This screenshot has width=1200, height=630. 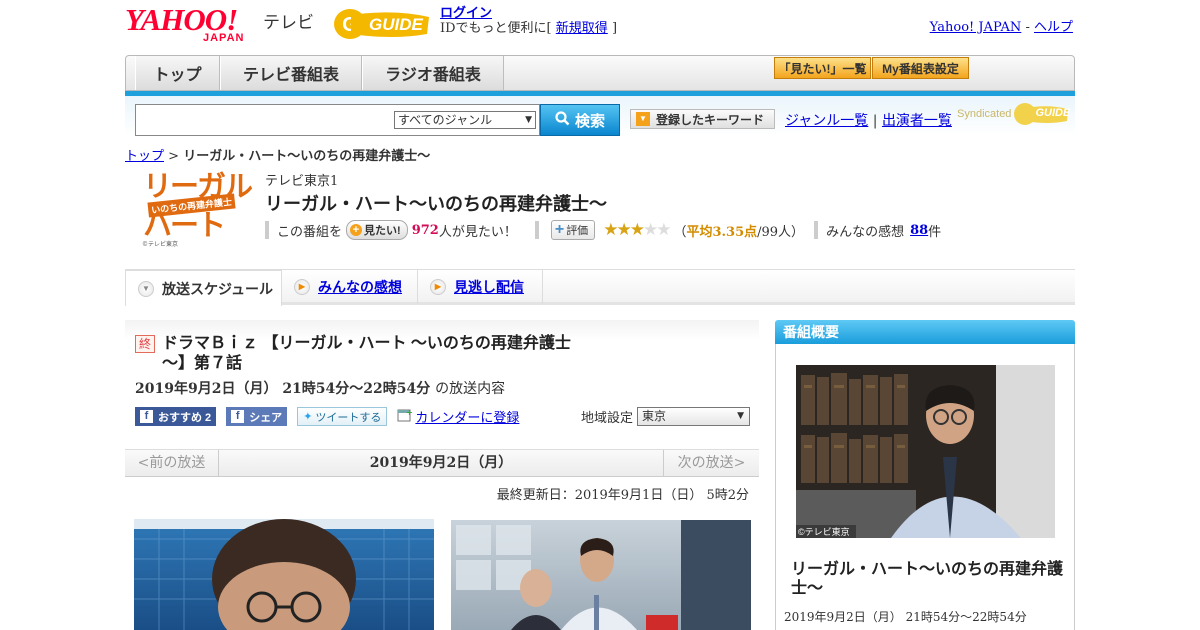 I want to click on broadcast-date-nav: <前の放送 2019年9月2日（月） 次の放送>, so click(x=442, y=463).